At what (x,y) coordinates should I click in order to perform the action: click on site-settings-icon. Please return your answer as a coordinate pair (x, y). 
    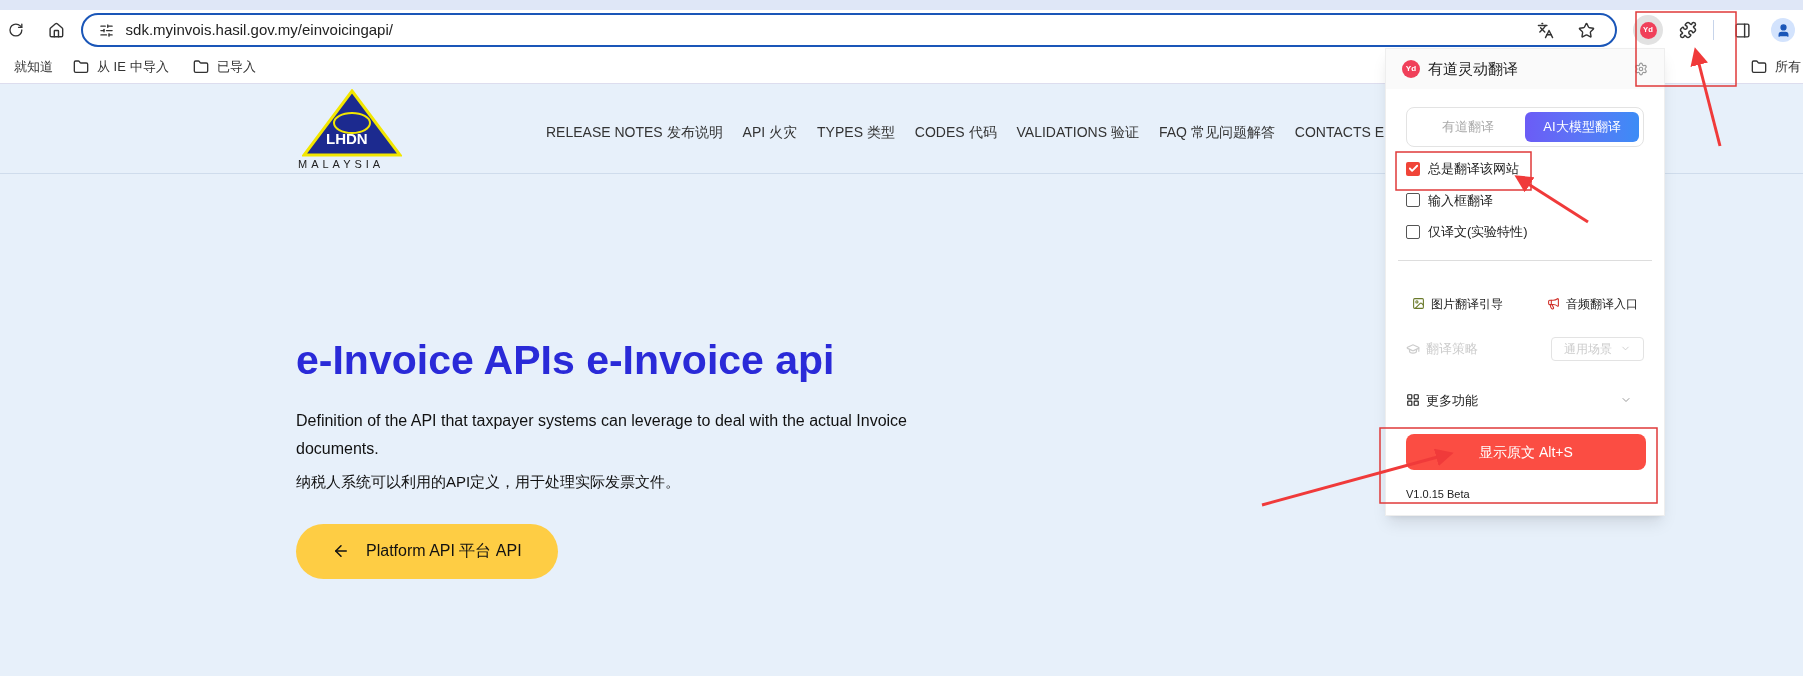
    Looking at the image, I should click on (106, 30).